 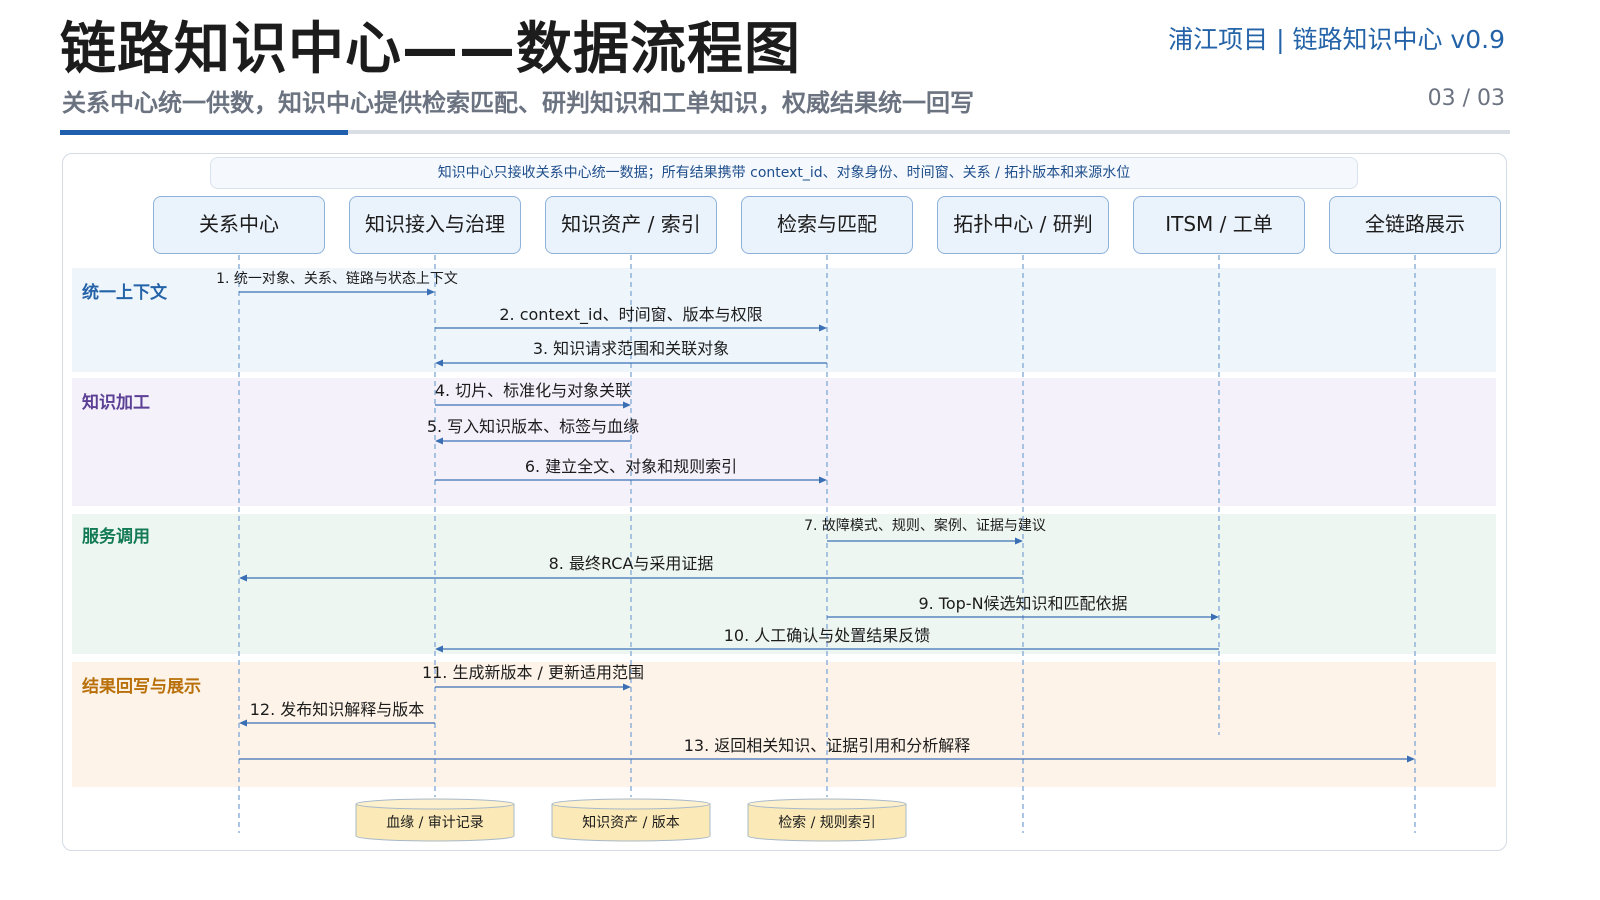 I want to click on message-label: 13. 返回相关知识、证据引用和分析解释, so click(x=827, y=745).